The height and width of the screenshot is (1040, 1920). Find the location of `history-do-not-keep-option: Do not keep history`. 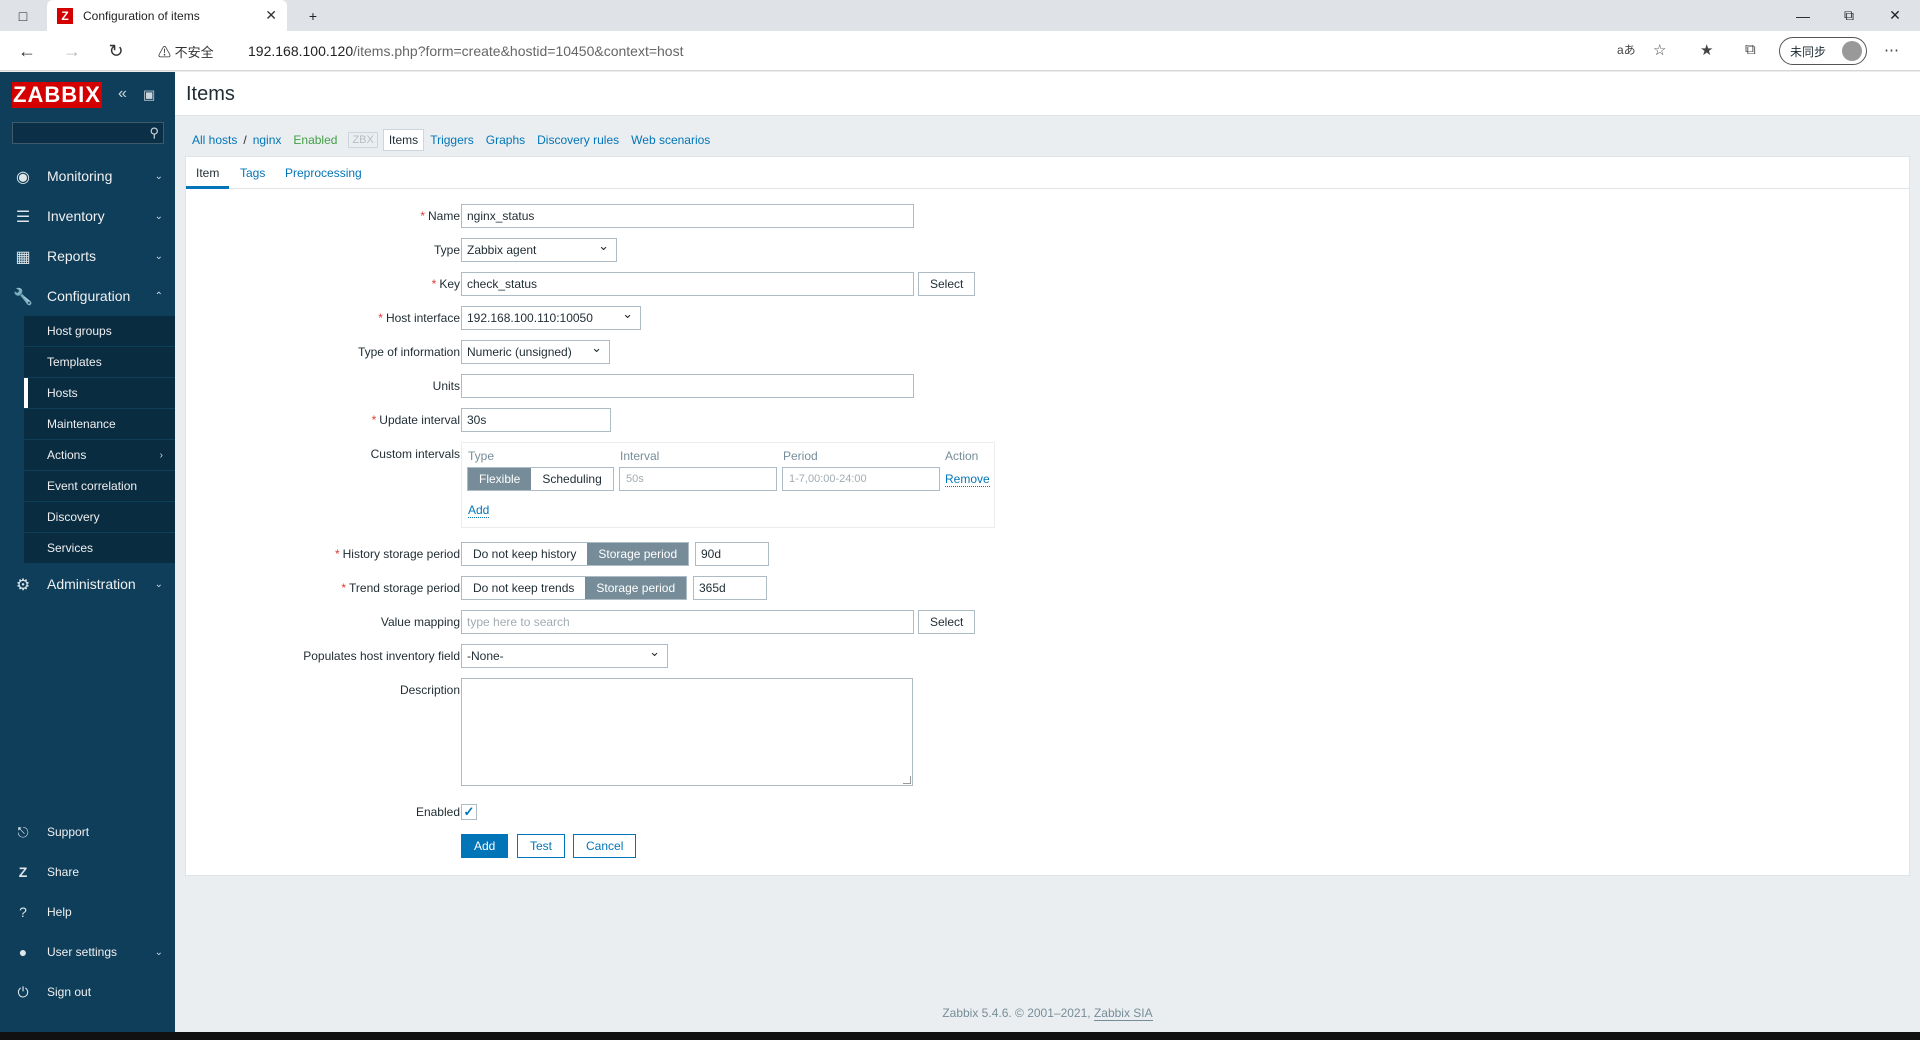

history-do-not-keep-option: Do not keep history is located at coordinates (525, 554).